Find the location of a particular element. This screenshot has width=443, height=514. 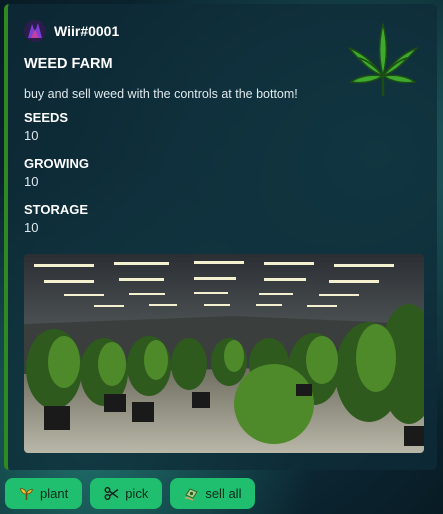

action-row: plant pick sell all is located at coordinates (130, 493).